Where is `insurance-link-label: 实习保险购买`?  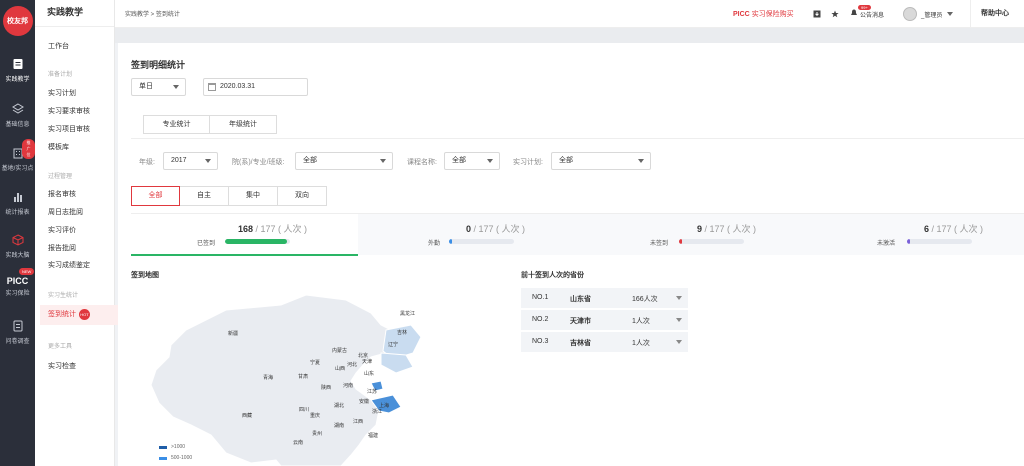
insurance-link-label: 实习保险购买 is located at coordinates (772, 14).